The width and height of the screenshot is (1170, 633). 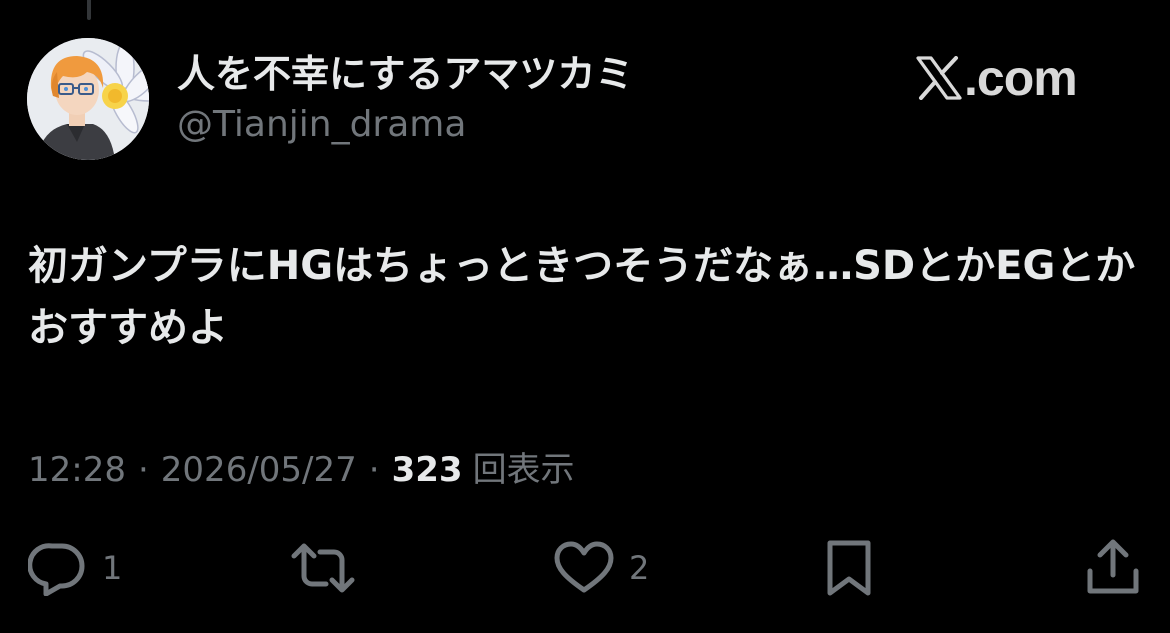 What do you see at coordinates (89, 10) in the screenshot?
I see `thread-connector-line` at bounding box center [89, 10].